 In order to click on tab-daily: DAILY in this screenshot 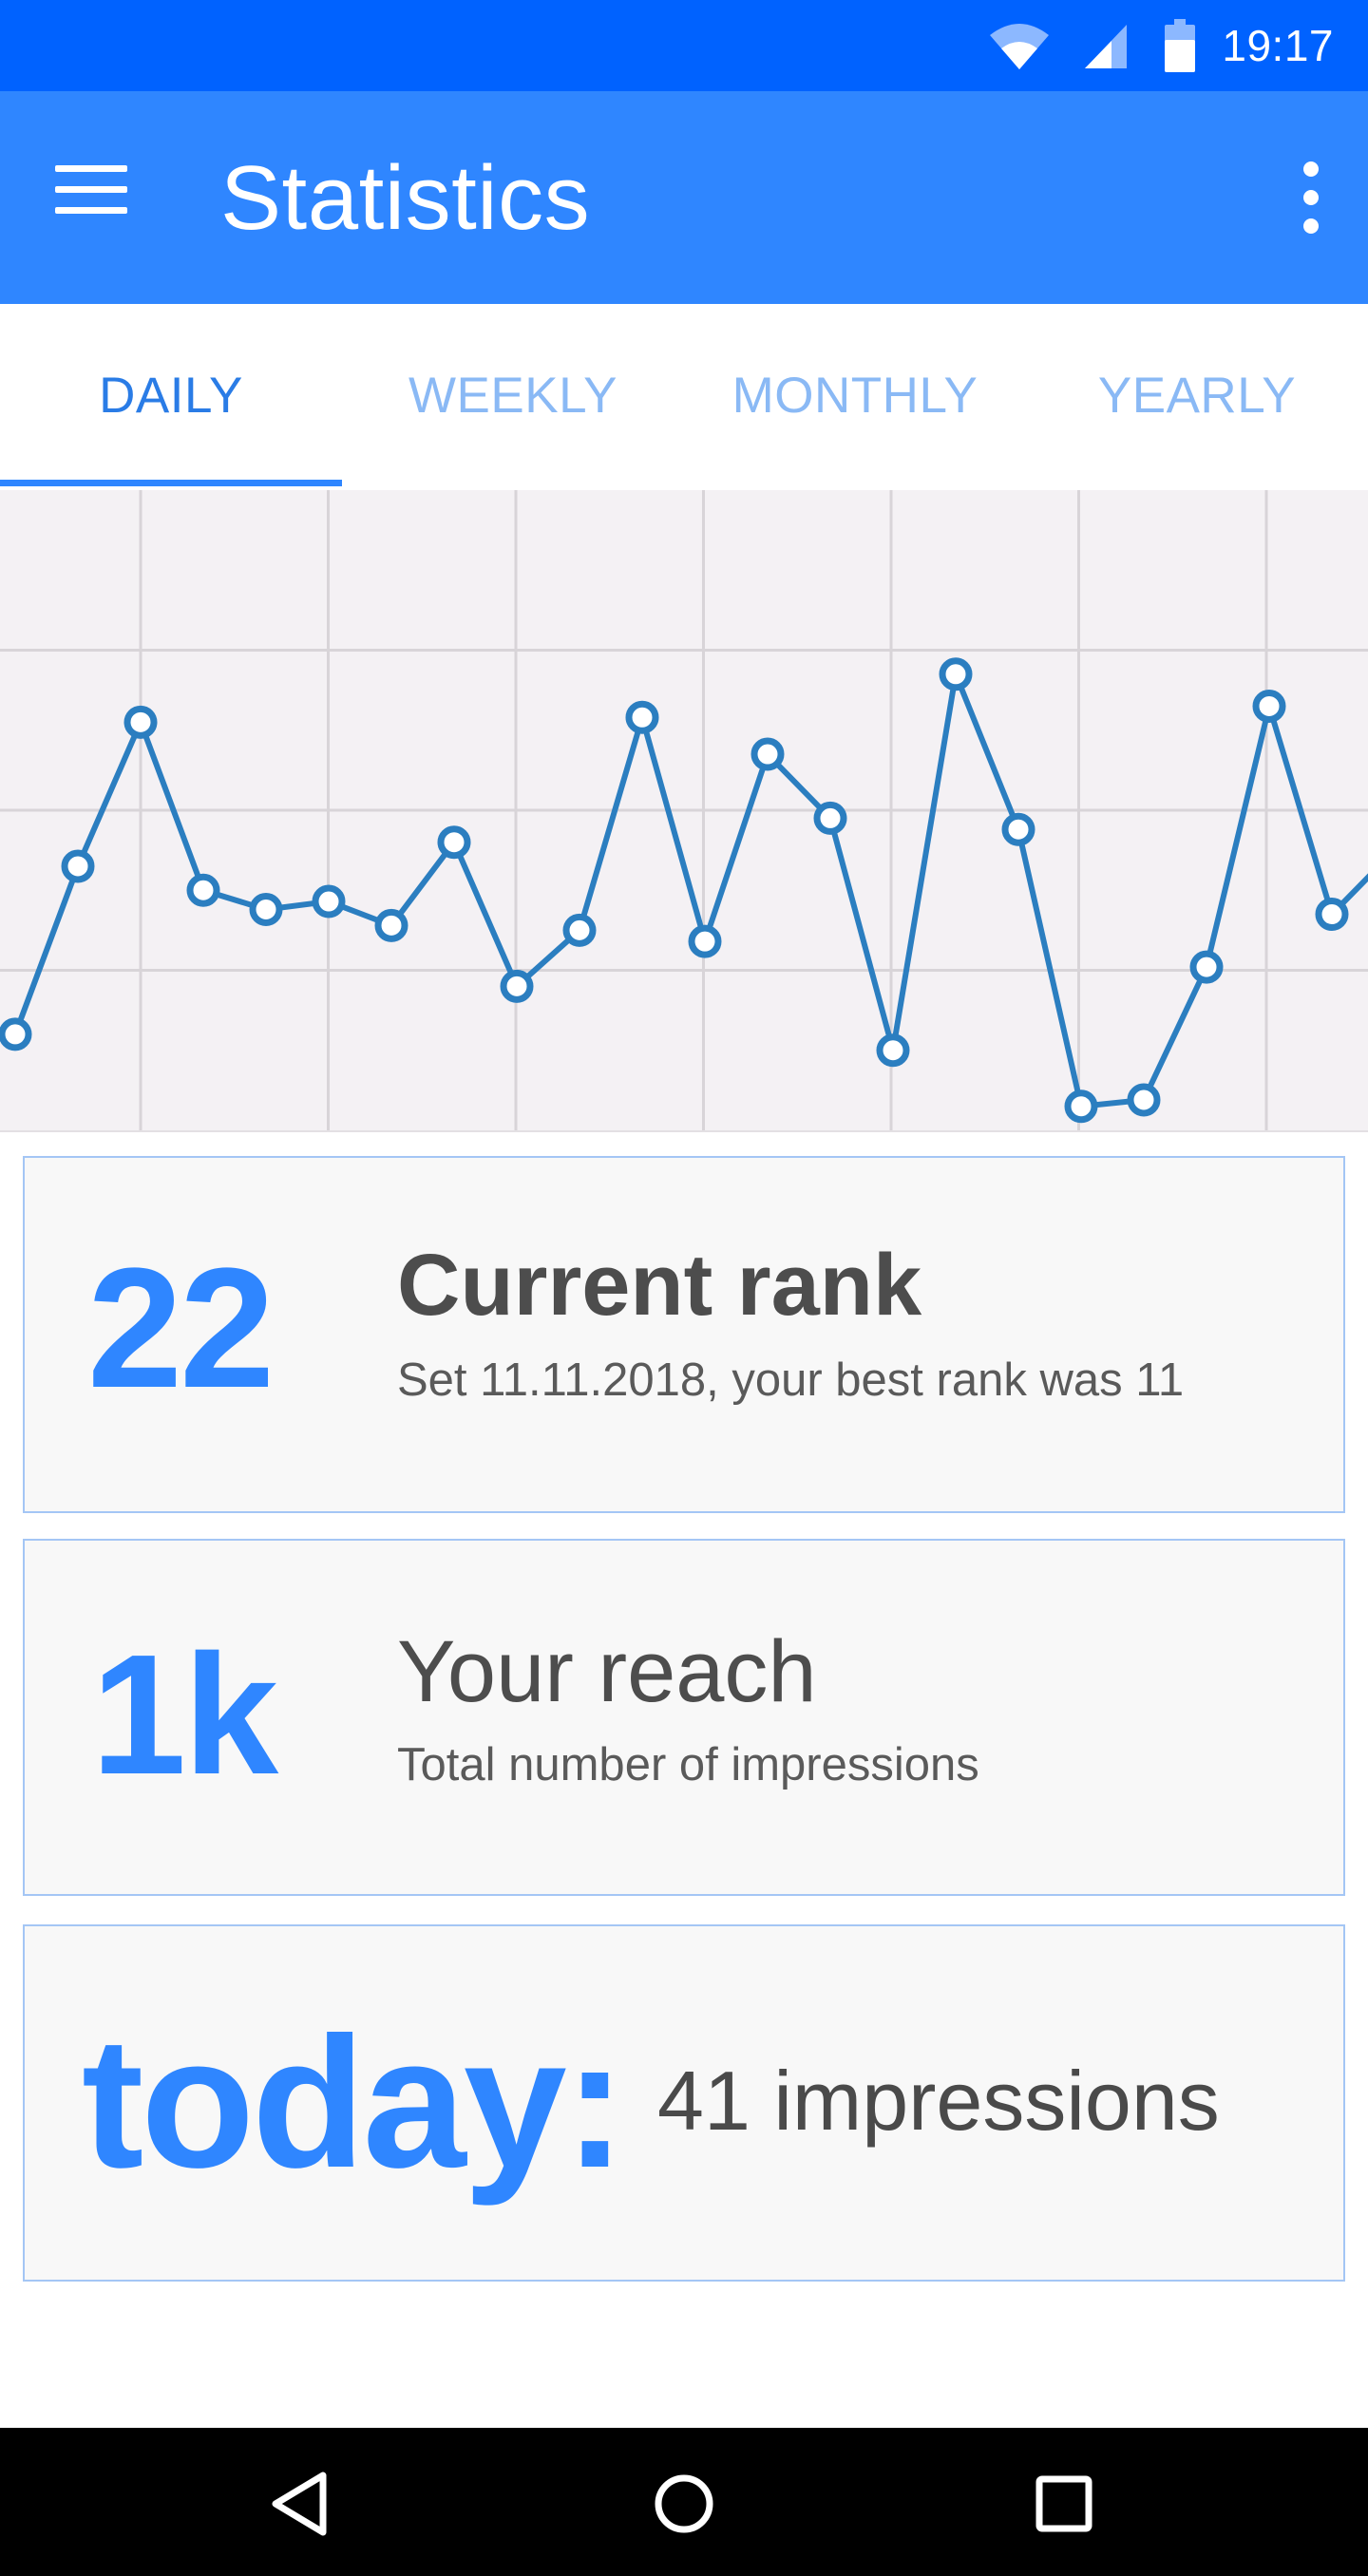, I will do `click(171, 395)`.